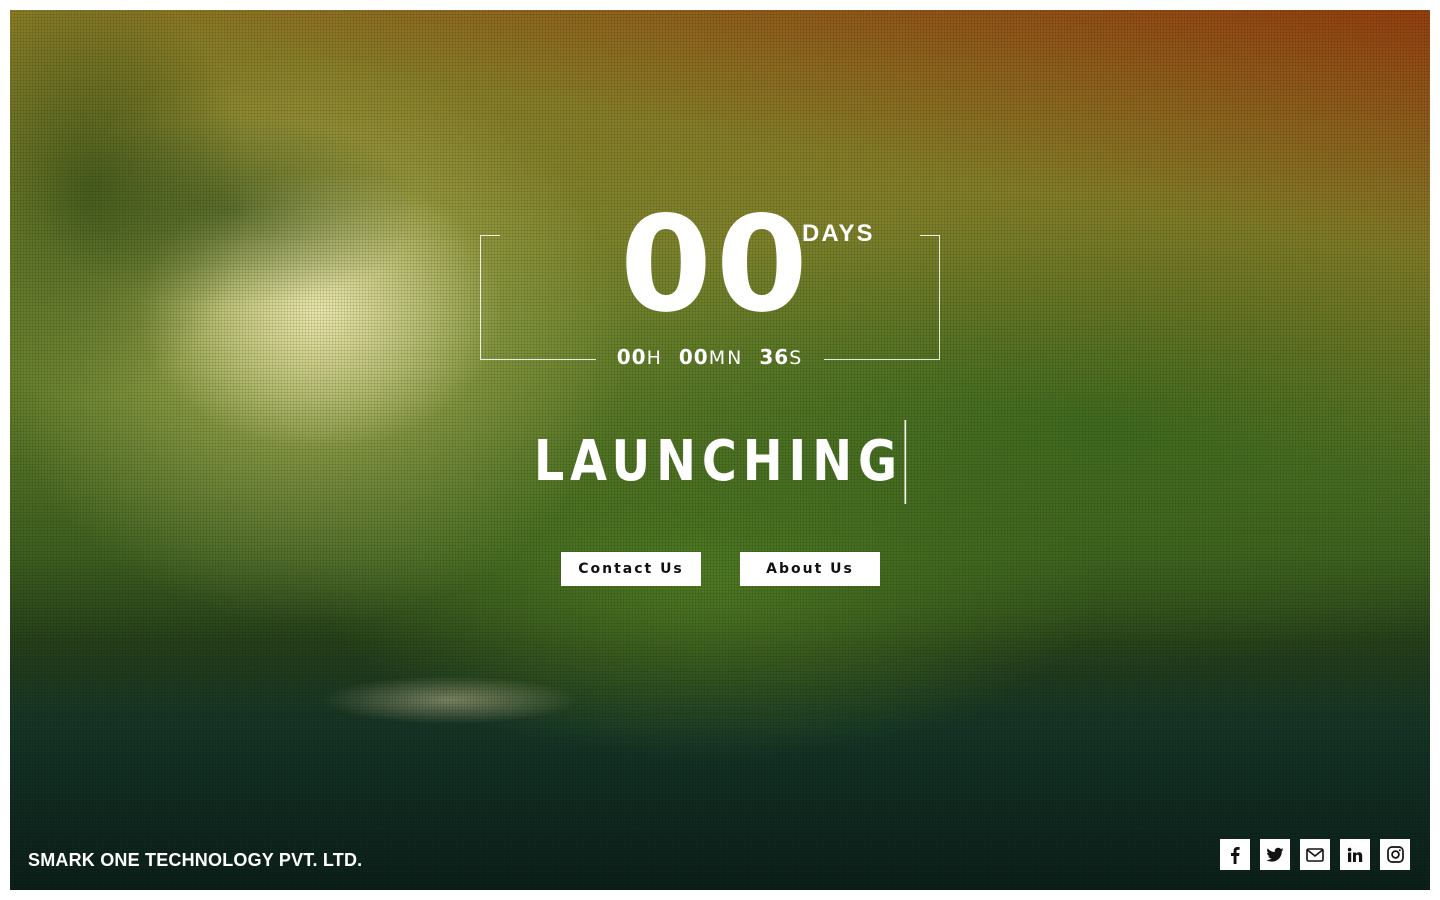  I want to click on linkedin-icon, so click(1355, 854).